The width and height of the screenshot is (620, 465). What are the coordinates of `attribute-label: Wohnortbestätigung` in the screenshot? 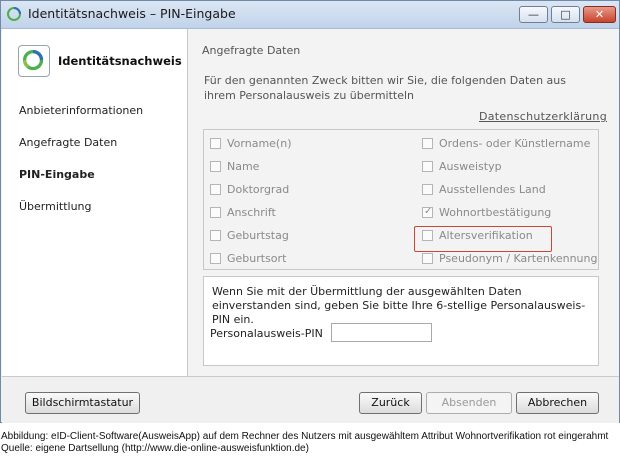 It's located at (495, 212).